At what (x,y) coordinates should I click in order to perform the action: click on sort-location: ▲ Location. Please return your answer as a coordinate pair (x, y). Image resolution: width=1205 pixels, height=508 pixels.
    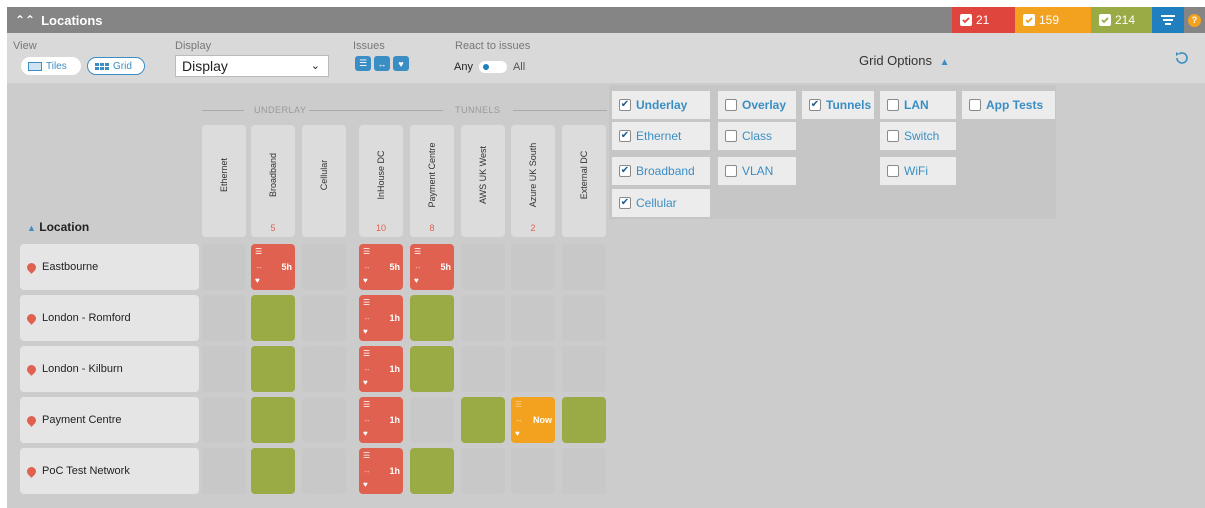
    Looking at the image, I should click on (58, 227).